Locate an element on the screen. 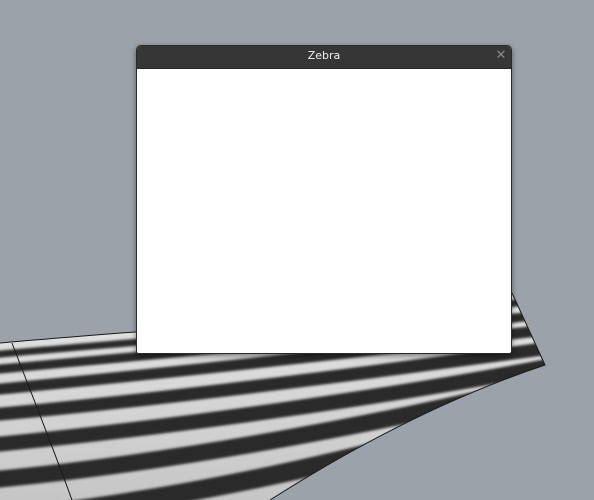 The height and width of the screenshot is (500, 594). dialog-title: Zebra is located at coordinates (324, 55).